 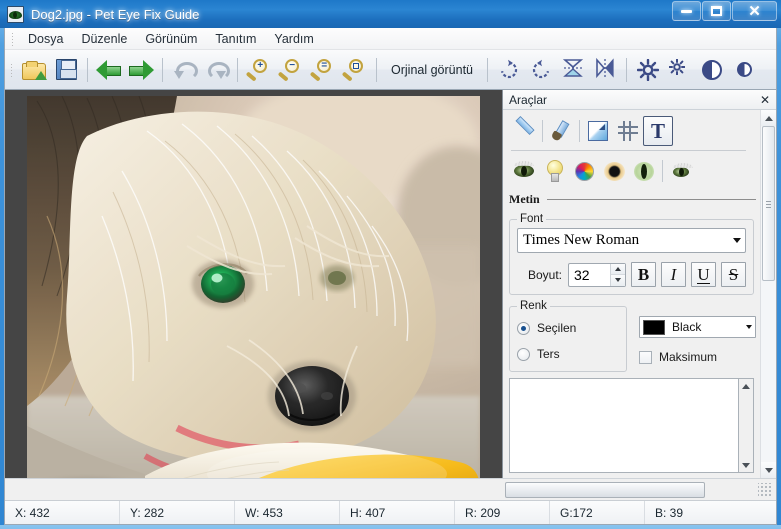 I want to click on window-controls: ✕, so click(x=724, y=11).